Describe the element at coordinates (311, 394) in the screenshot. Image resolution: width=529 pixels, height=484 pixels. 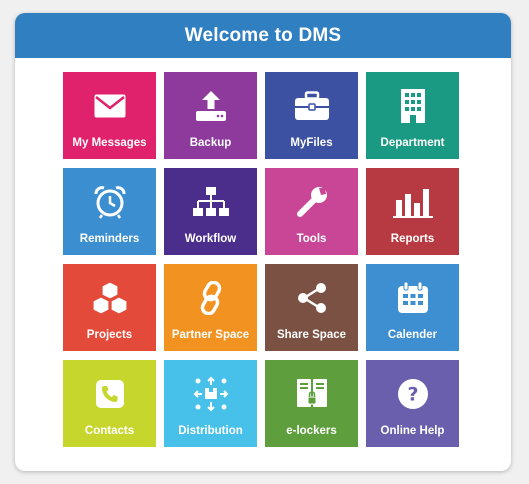
I see `lockers-icon` at that location.